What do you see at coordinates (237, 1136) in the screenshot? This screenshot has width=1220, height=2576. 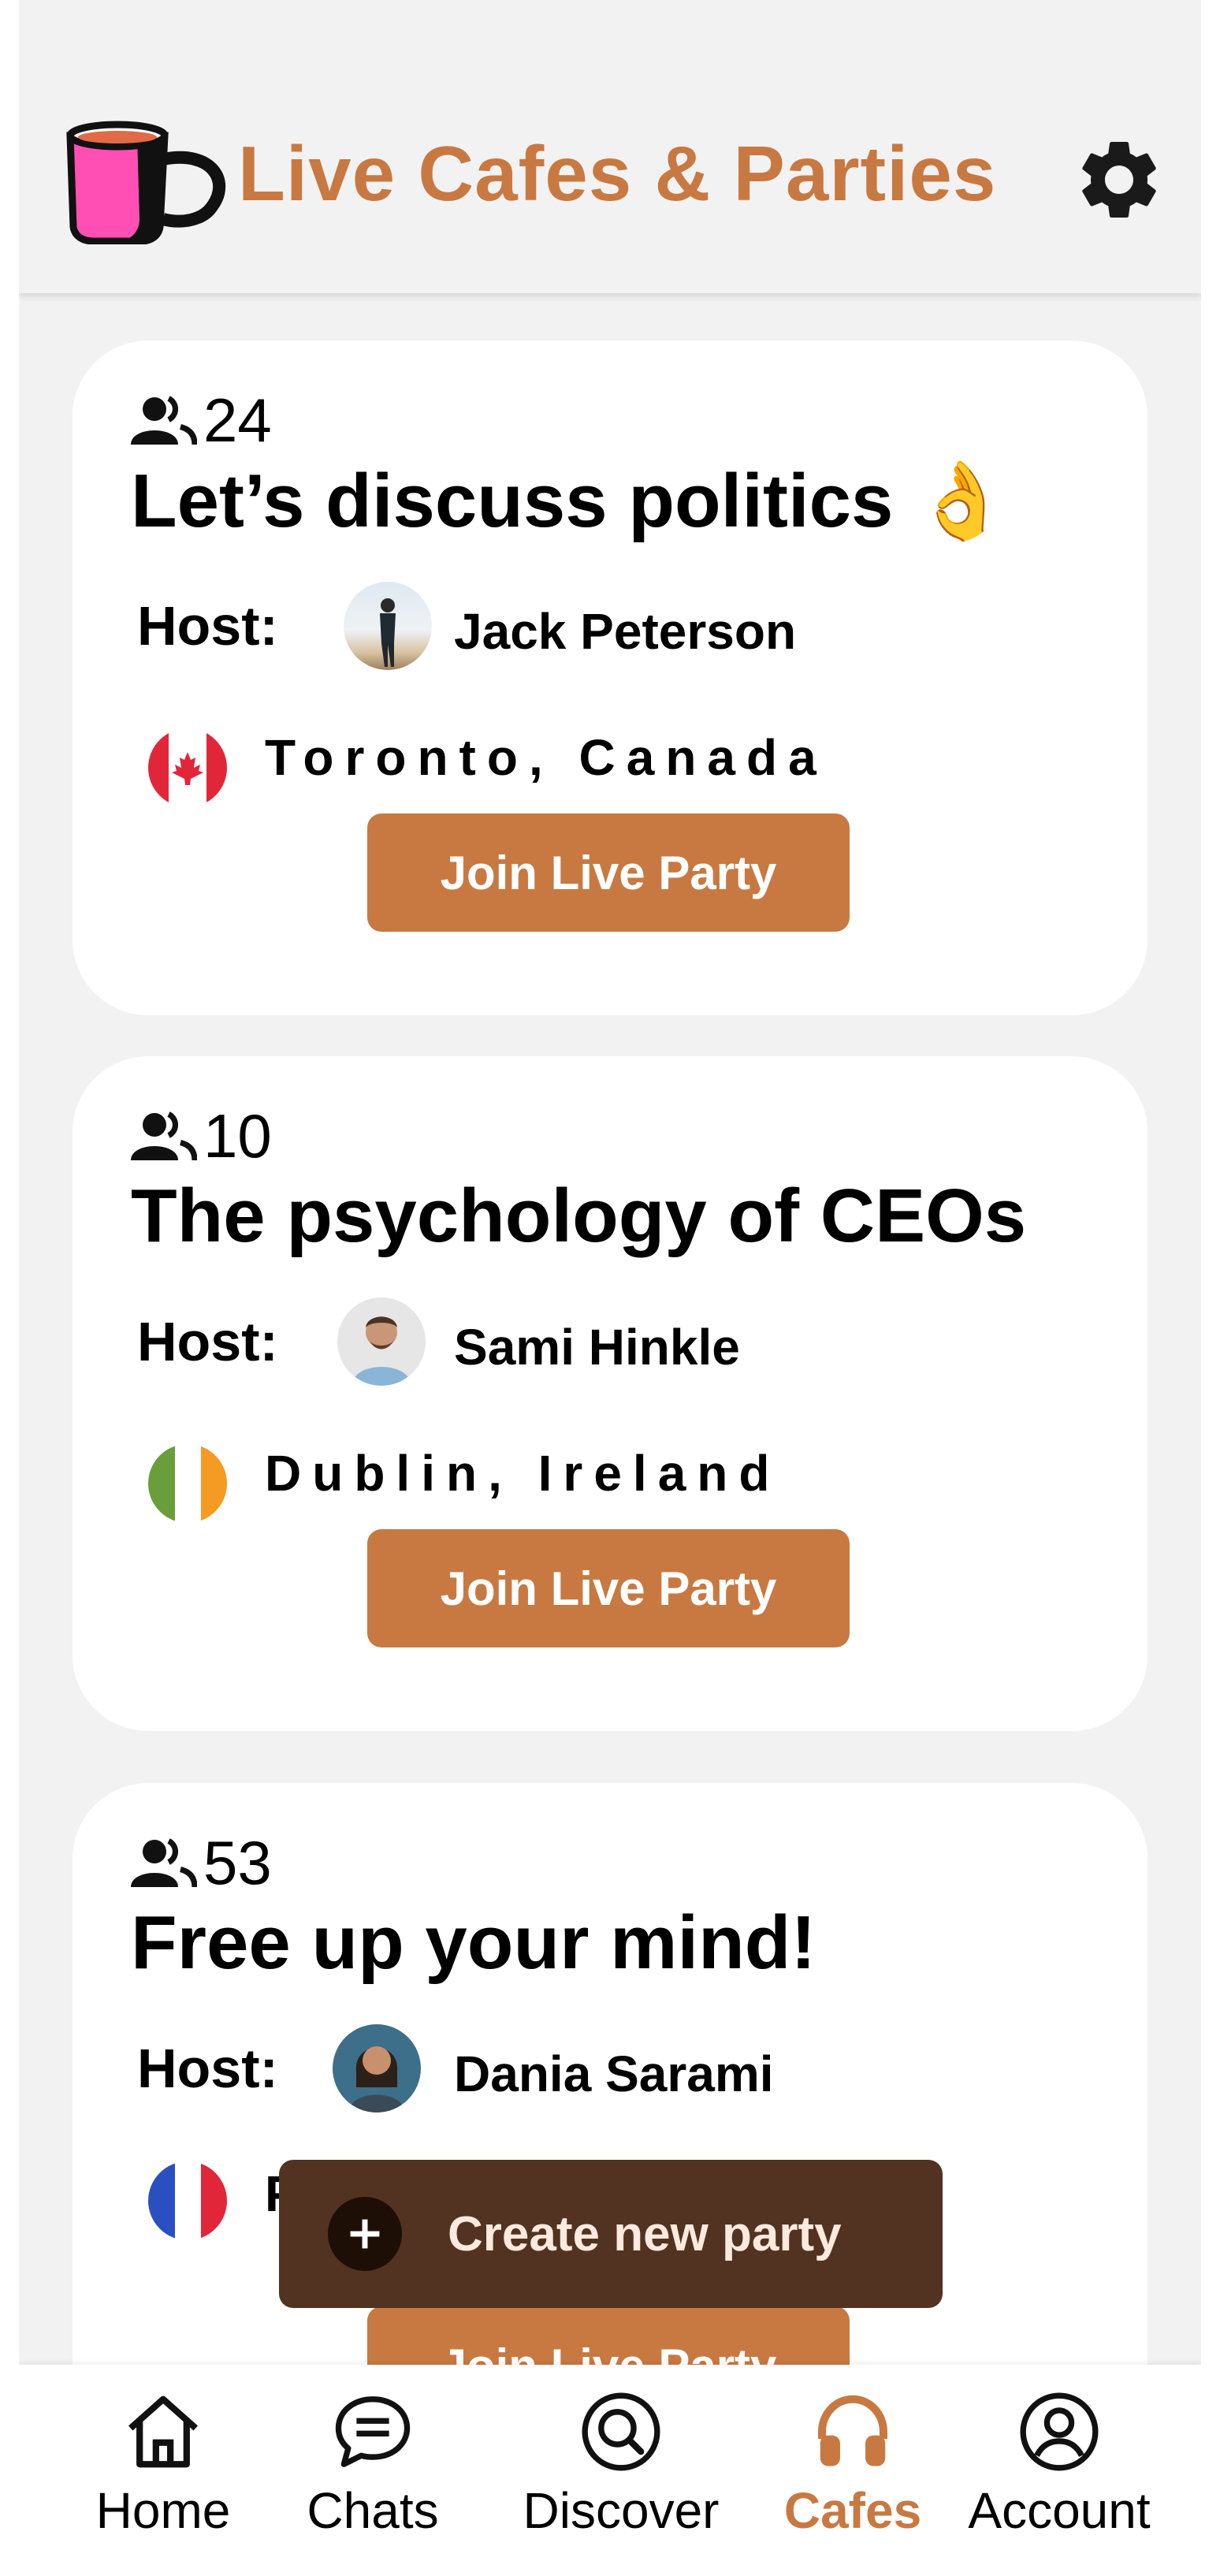 I see `participant-count: 10` at bounding box center [237, 1136].